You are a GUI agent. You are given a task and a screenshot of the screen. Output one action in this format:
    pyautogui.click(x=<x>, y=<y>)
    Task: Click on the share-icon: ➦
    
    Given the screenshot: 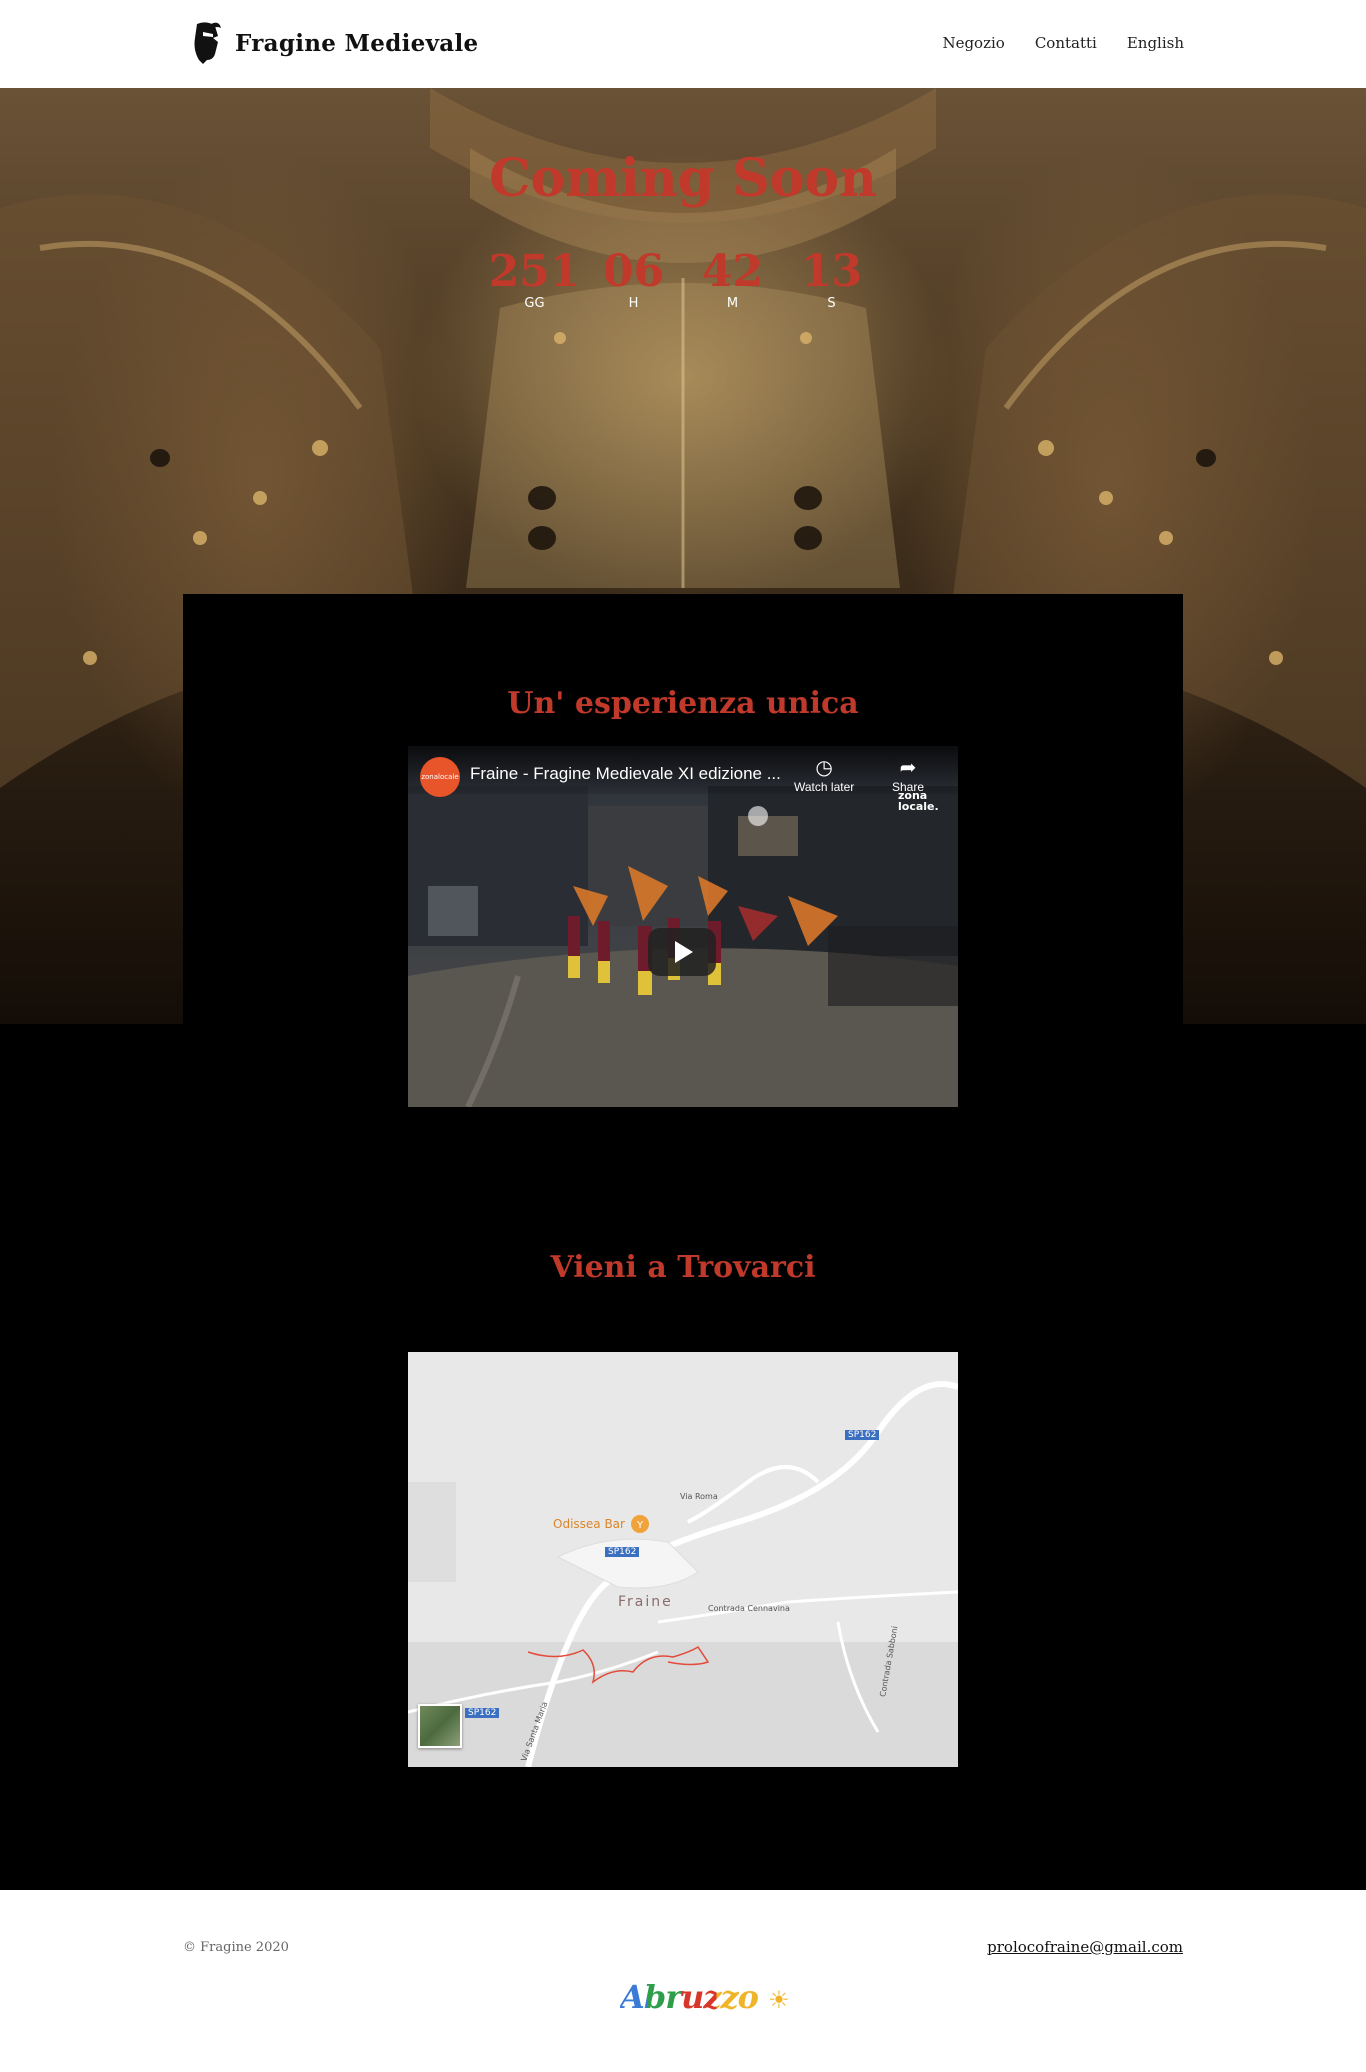 What is the action you would take?
    pyautogui.click(x=908, y=768)
    